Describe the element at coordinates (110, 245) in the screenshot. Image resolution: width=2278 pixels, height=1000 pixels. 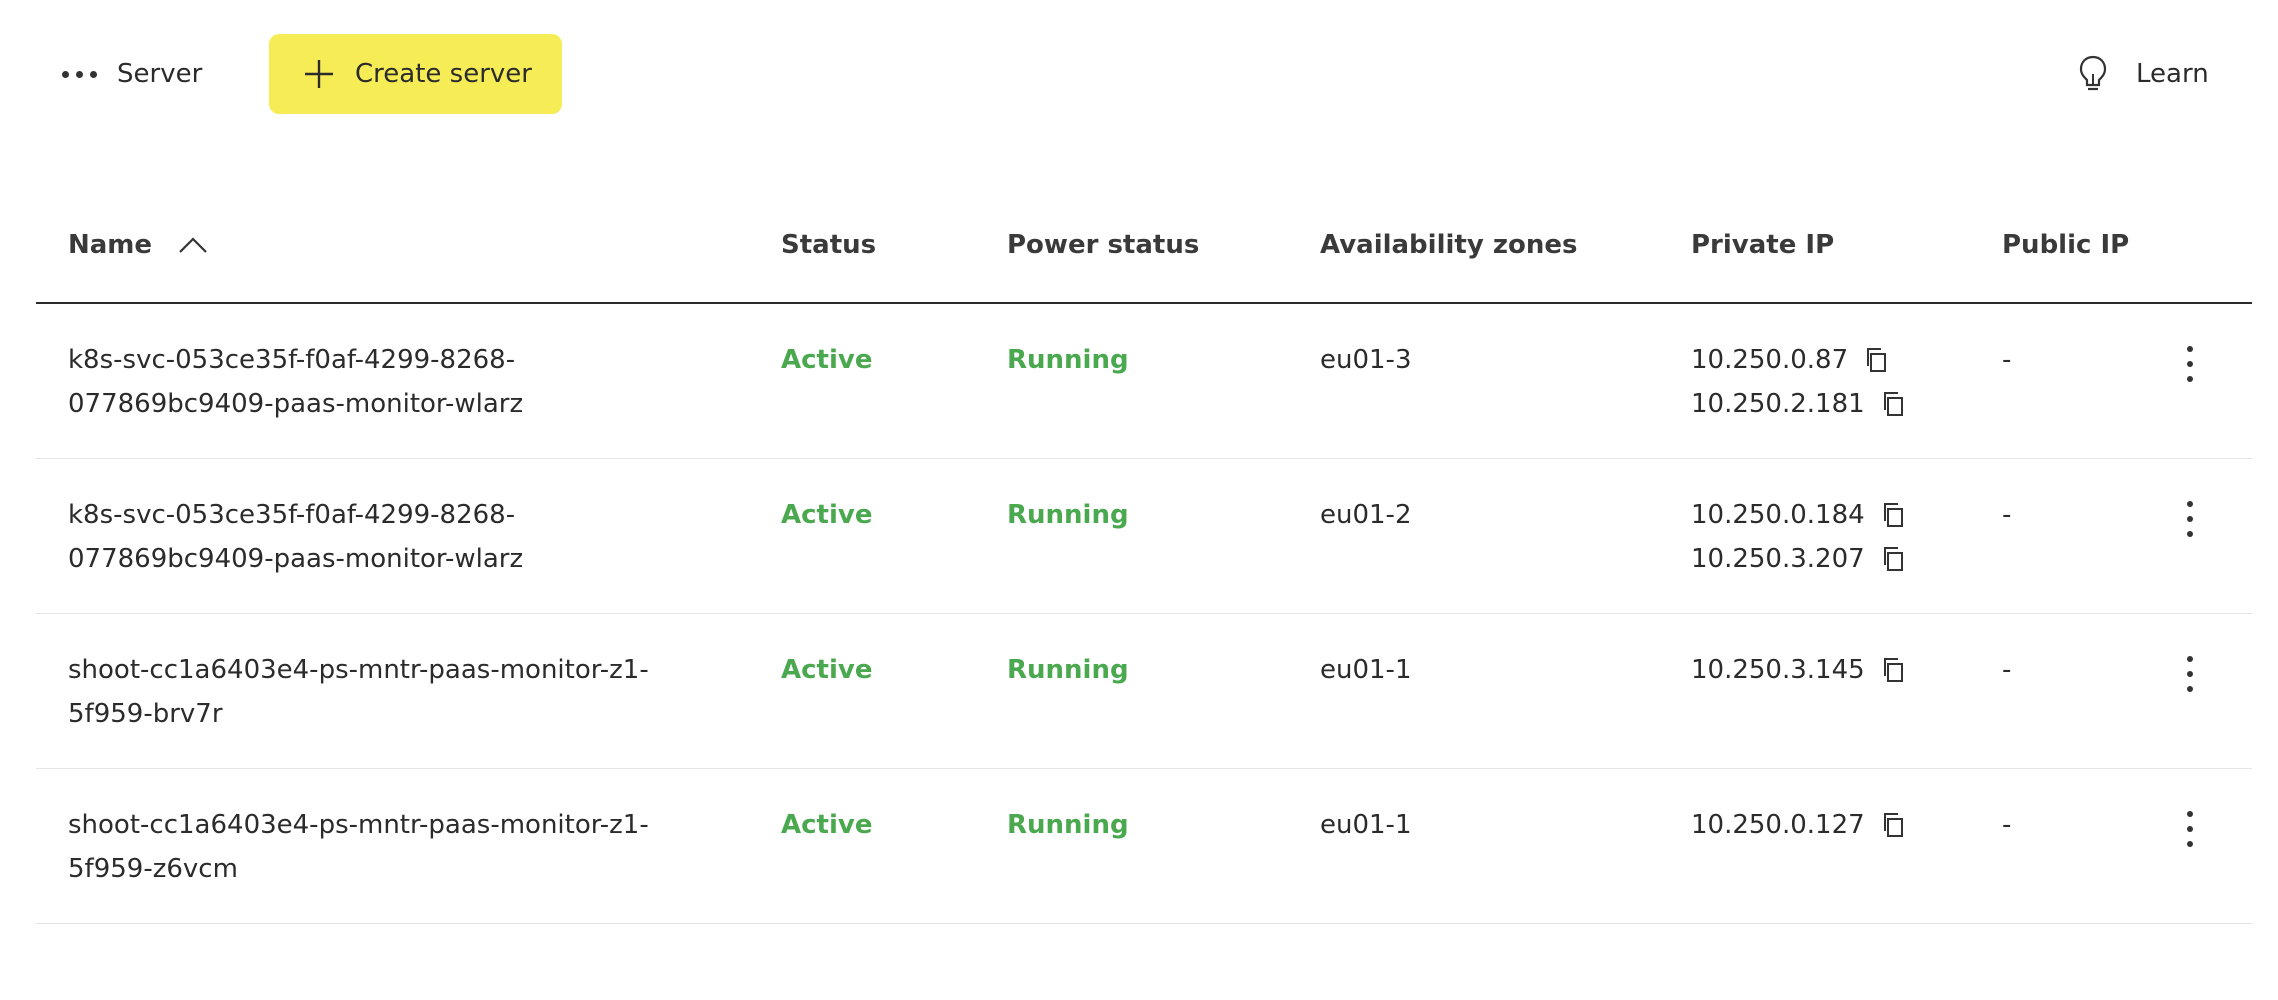
I see `column-header-name: Name` at that location.